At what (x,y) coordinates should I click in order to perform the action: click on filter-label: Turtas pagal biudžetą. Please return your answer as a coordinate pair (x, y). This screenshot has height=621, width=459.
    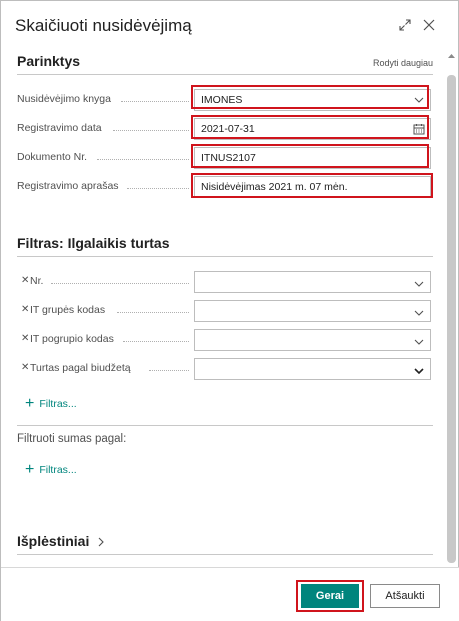
    Looking at the image, I should click on (80, 368).